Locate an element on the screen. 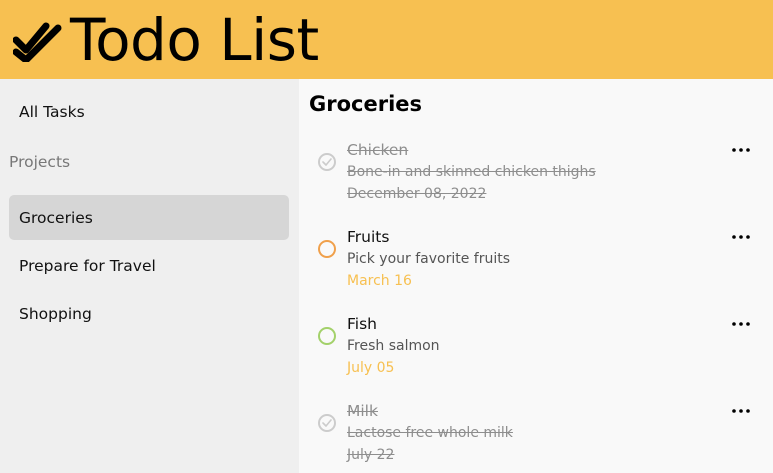 This screenshot has height=473, width=773. sidebar-item-label: All Tasks is located at coordinates (52, 111).